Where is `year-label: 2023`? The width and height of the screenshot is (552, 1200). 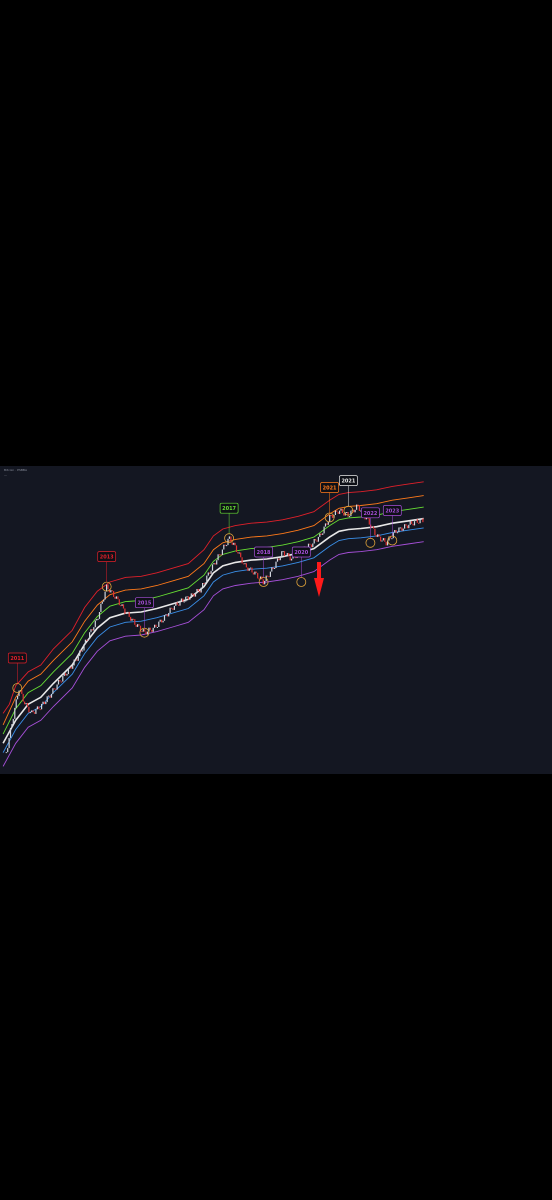
year-label: 2023 is located at coordinates (392, 512).